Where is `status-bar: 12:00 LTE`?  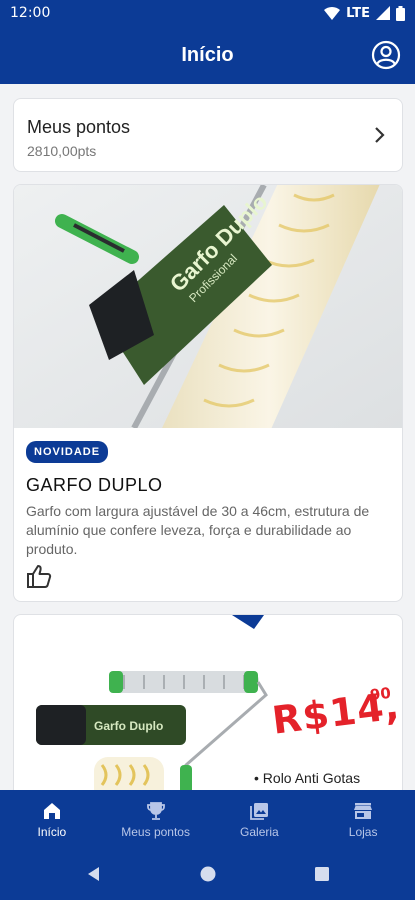 status-bar: 12:00 LTE is located at coordinates (207, 13).